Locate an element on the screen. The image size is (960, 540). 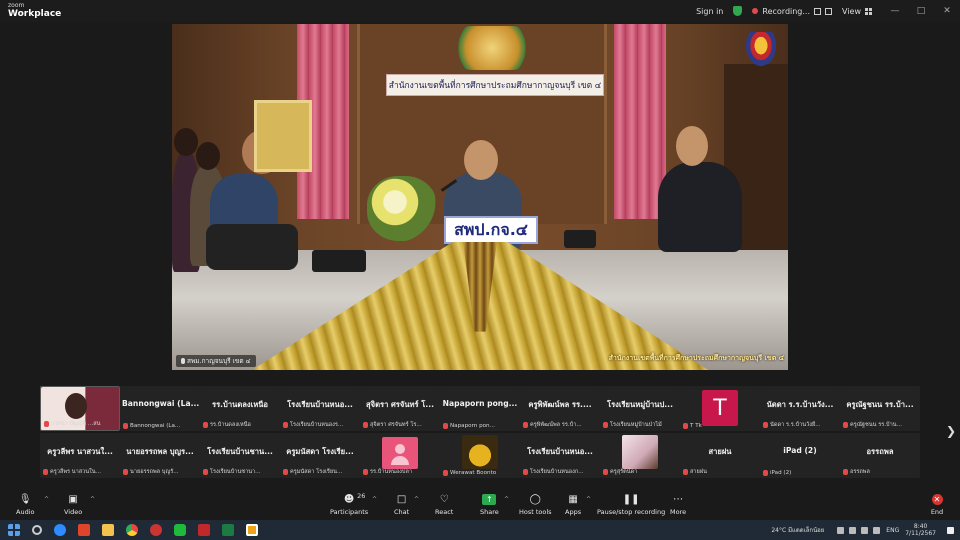
excel-icon is located at coordinates (228, 530).